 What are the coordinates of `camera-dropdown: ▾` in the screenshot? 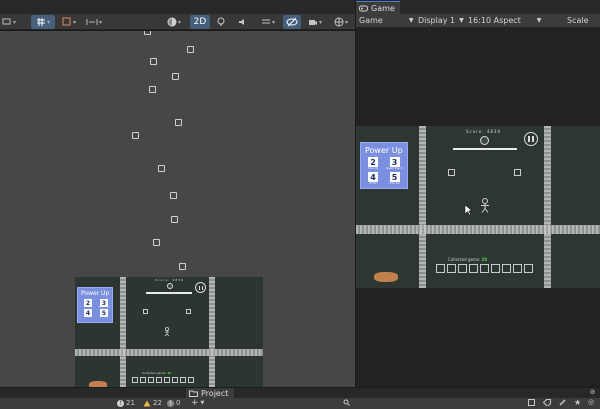 It's located at (315, 22).